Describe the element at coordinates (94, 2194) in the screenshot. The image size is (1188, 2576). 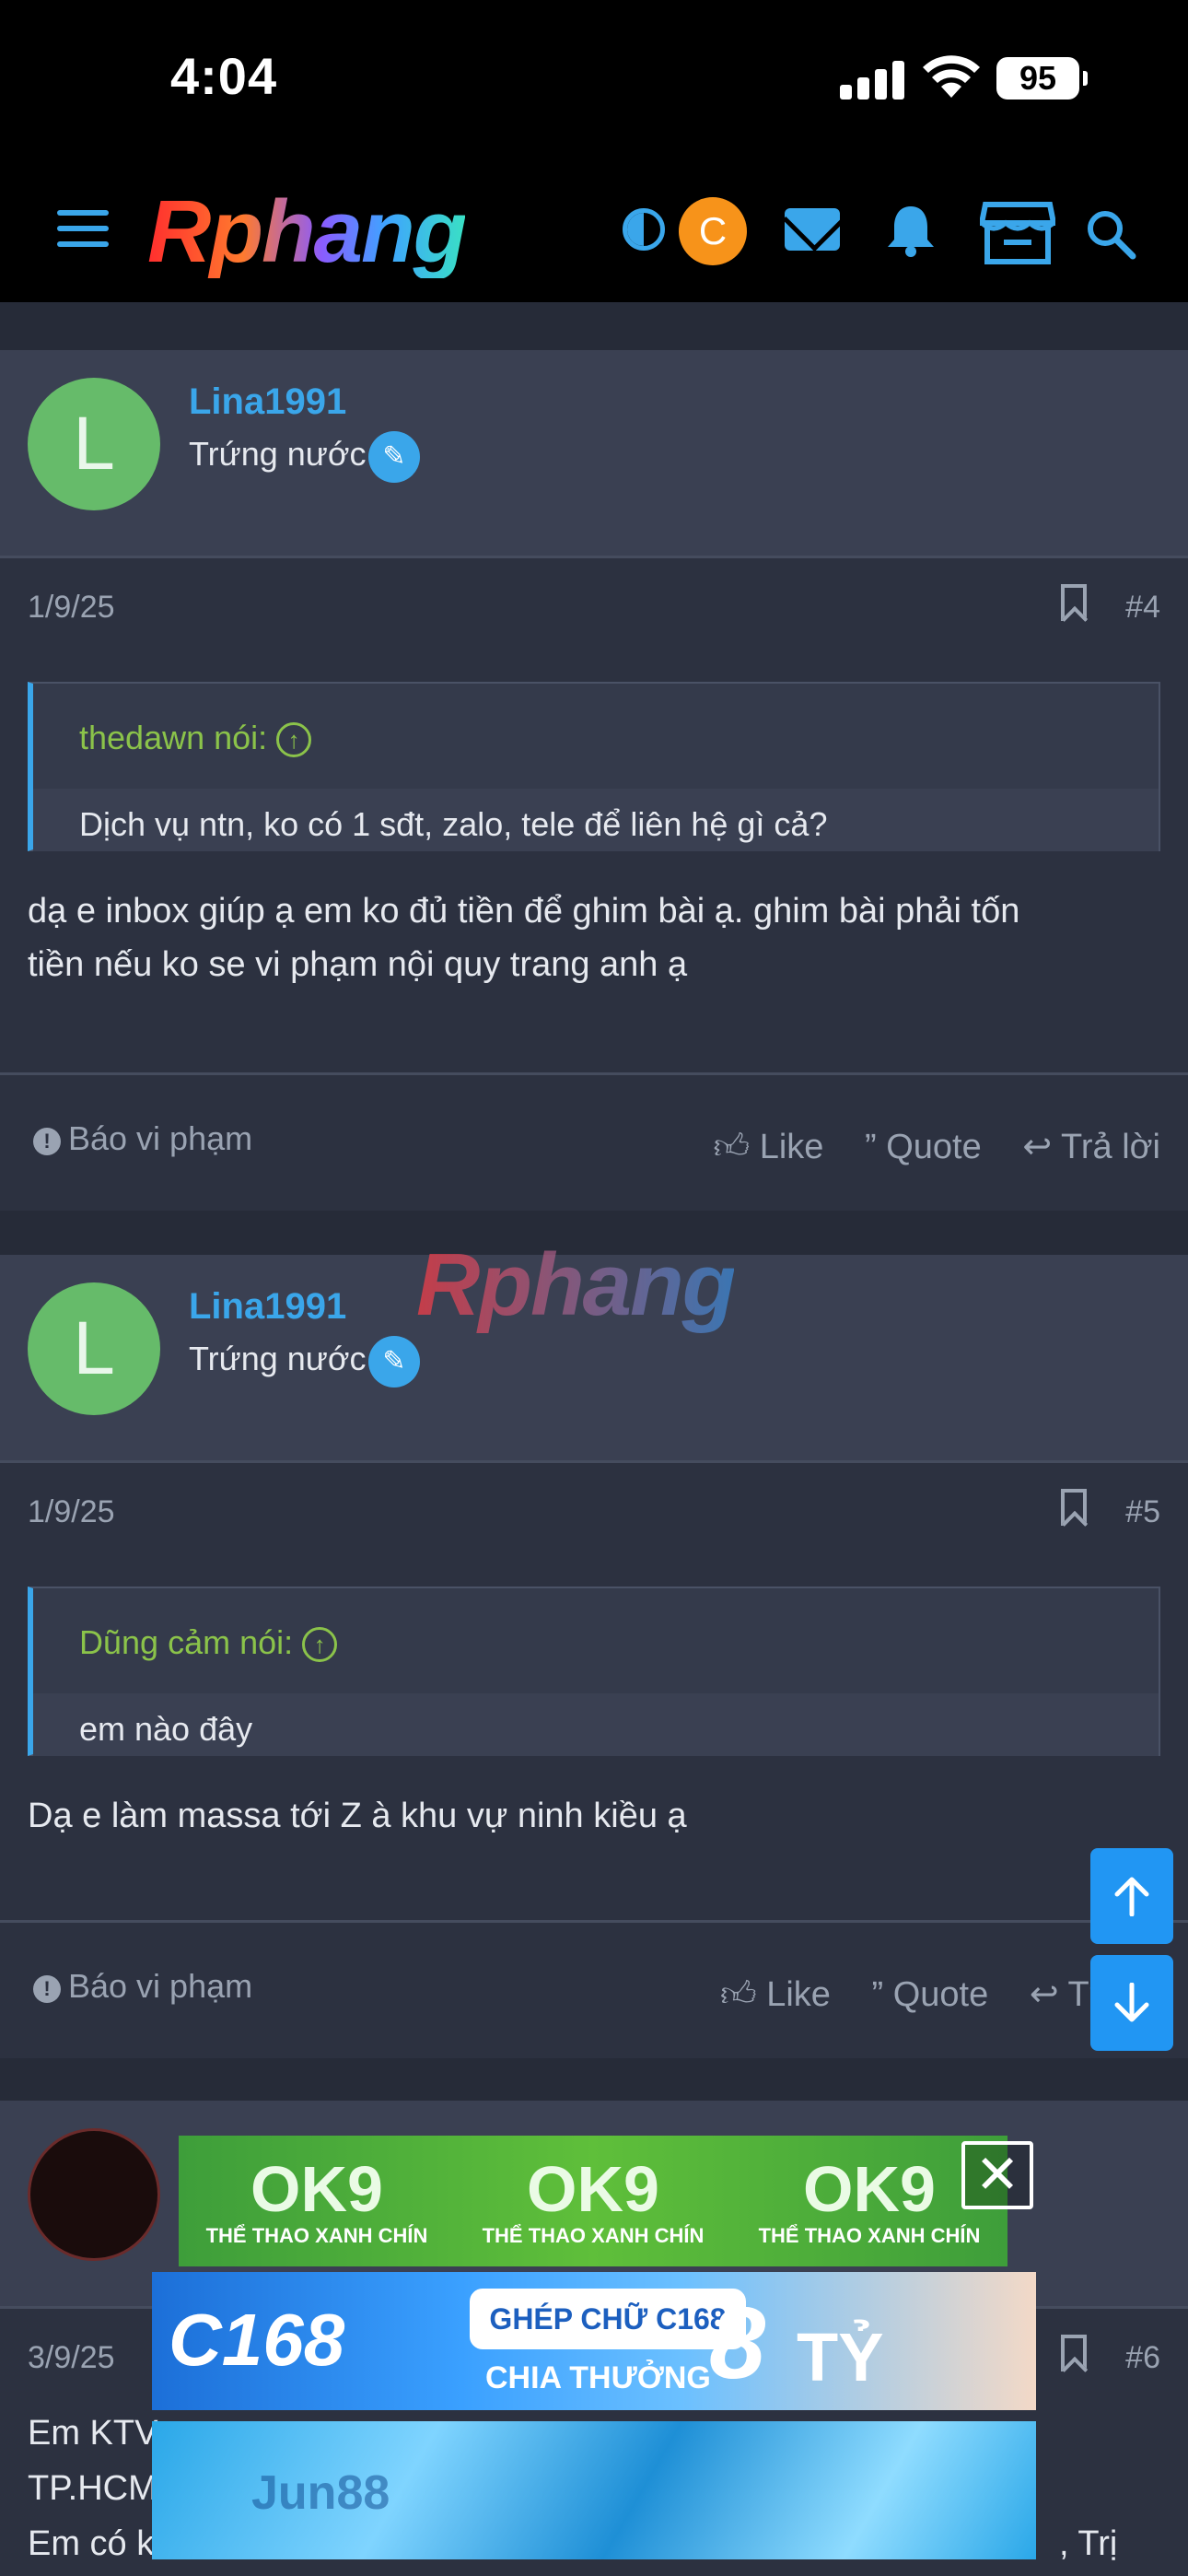
I see `avatar` at that location.